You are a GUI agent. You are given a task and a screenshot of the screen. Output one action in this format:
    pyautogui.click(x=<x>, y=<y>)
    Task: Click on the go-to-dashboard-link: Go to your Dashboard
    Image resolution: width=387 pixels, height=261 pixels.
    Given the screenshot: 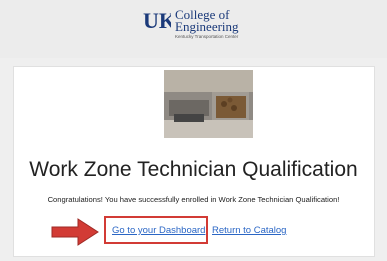 What is the action you would take?
    pyautogui.click(x=158, y=230)
    